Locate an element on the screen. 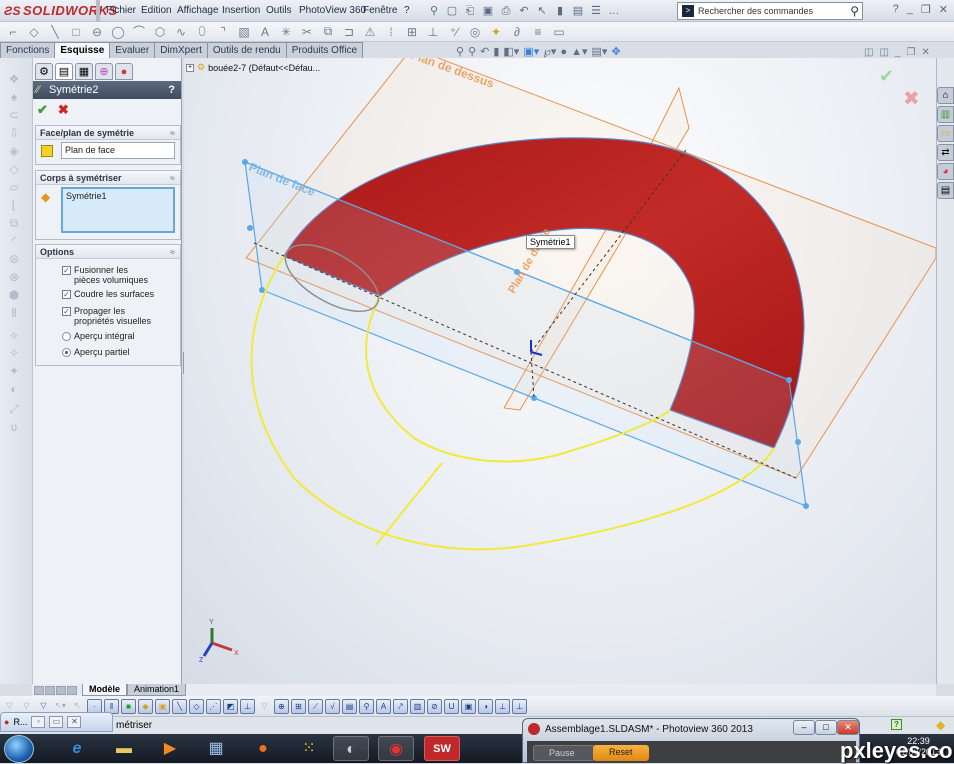  maximize-icon: ▭ is located at coordinates (56, 722).